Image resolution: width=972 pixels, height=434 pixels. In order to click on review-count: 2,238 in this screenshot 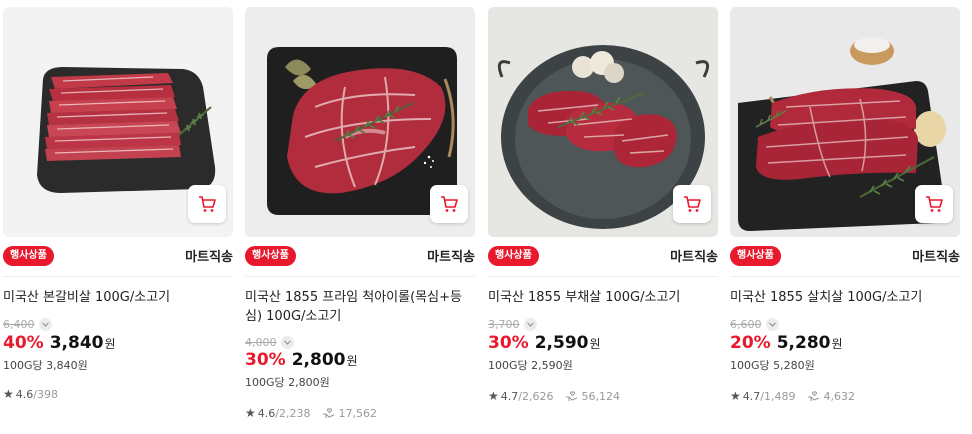, I will do `click(295, 413)`.